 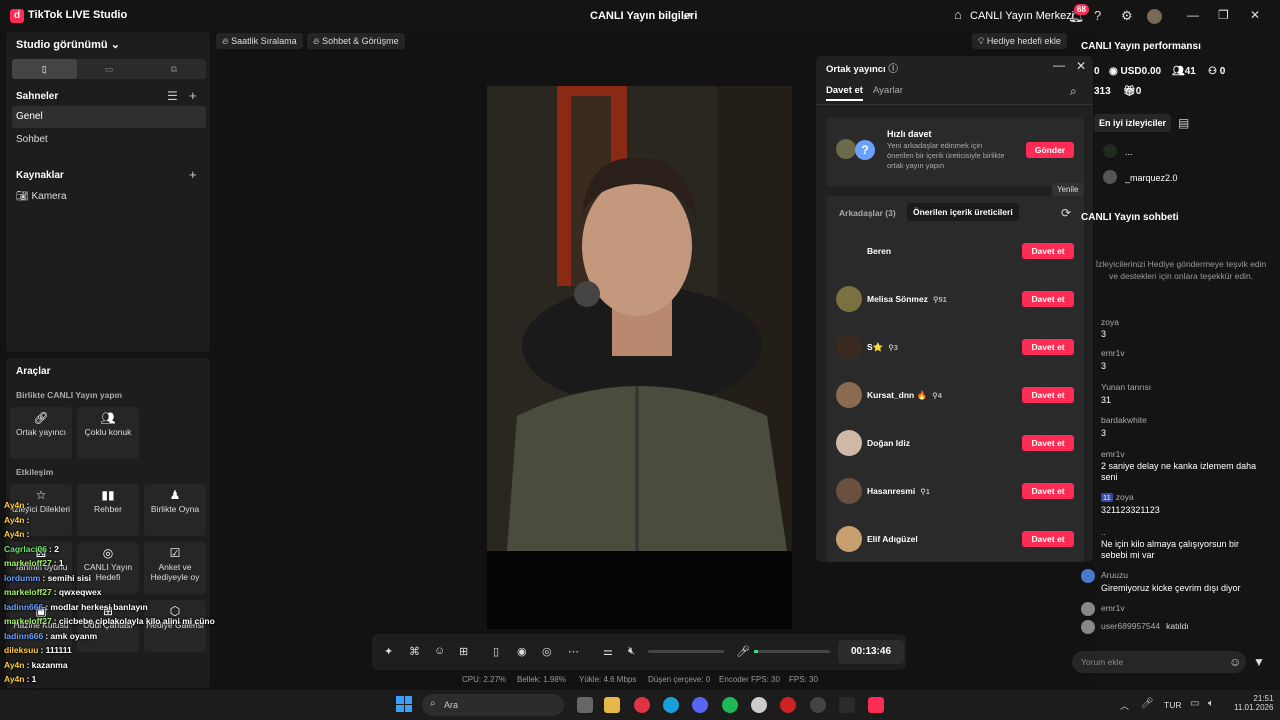 What do you see at coordinates (818, 705) in the screenshot?
I see `steam-icon` at bounding box center [818, 705].